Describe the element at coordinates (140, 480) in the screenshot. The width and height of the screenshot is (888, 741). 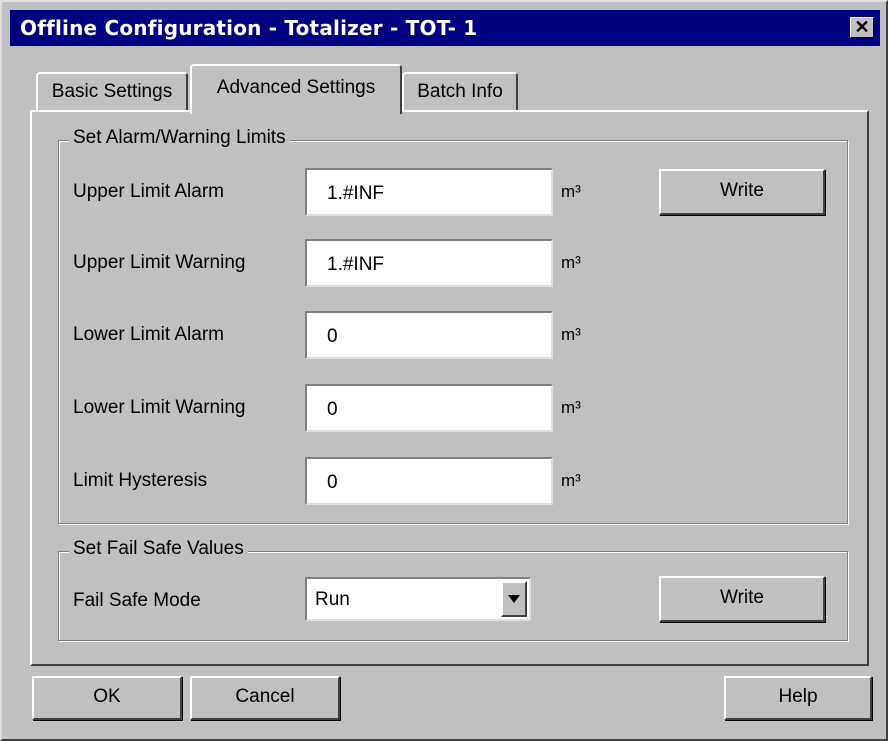
I see `limit-hysteresis-label: Limit Hysteresis` at that location.